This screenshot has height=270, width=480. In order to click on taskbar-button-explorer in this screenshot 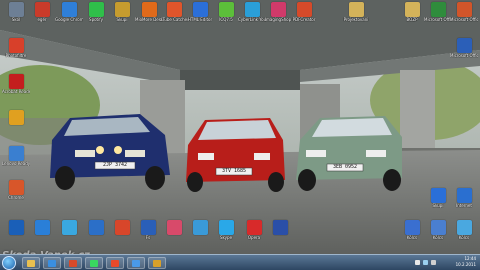, I will do `click(31, 263)`.